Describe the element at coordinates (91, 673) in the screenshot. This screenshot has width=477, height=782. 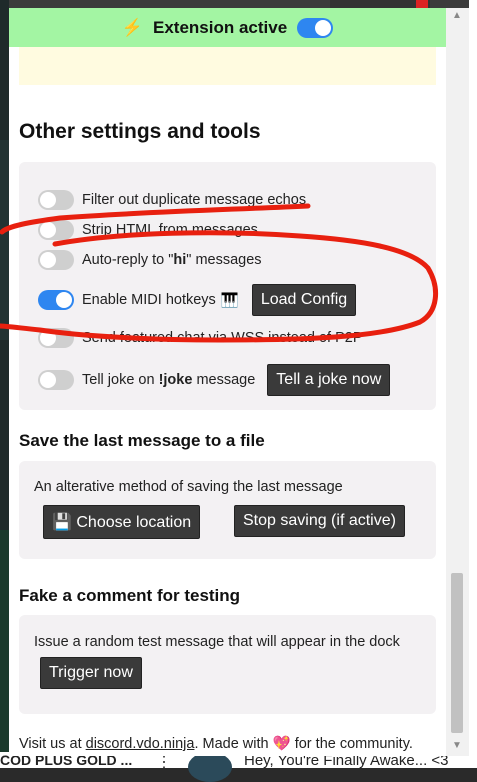
I see `trigger-now-button: Trigger now` at that location.